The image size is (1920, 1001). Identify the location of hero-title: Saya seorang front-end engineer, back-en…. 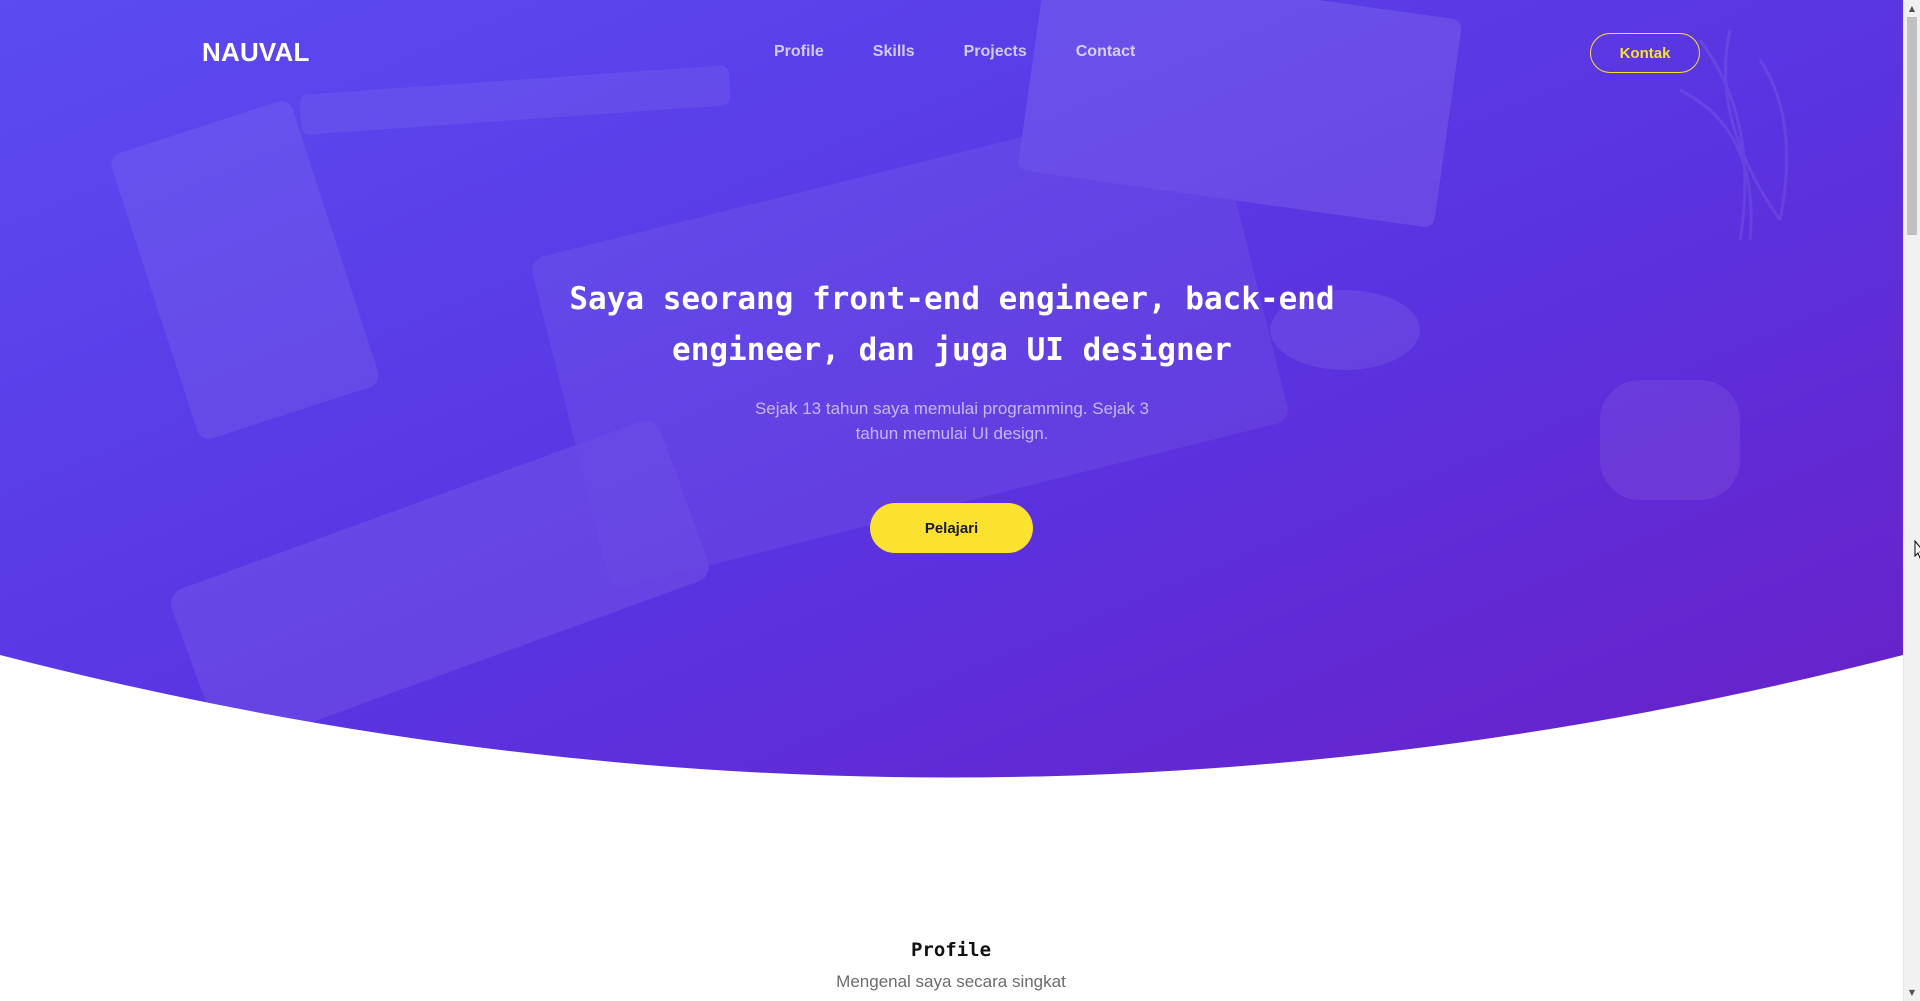
(952, 324).